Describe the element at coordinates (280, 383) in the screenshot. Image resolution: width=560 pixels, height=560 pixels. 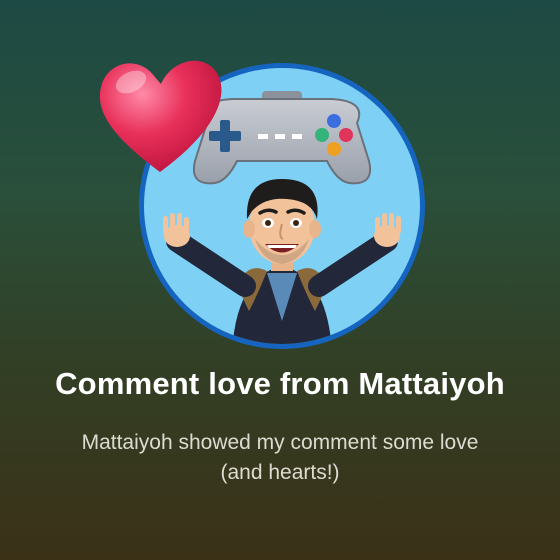
I see `notification-title: Comment love from Mattaiyoh` at that location.